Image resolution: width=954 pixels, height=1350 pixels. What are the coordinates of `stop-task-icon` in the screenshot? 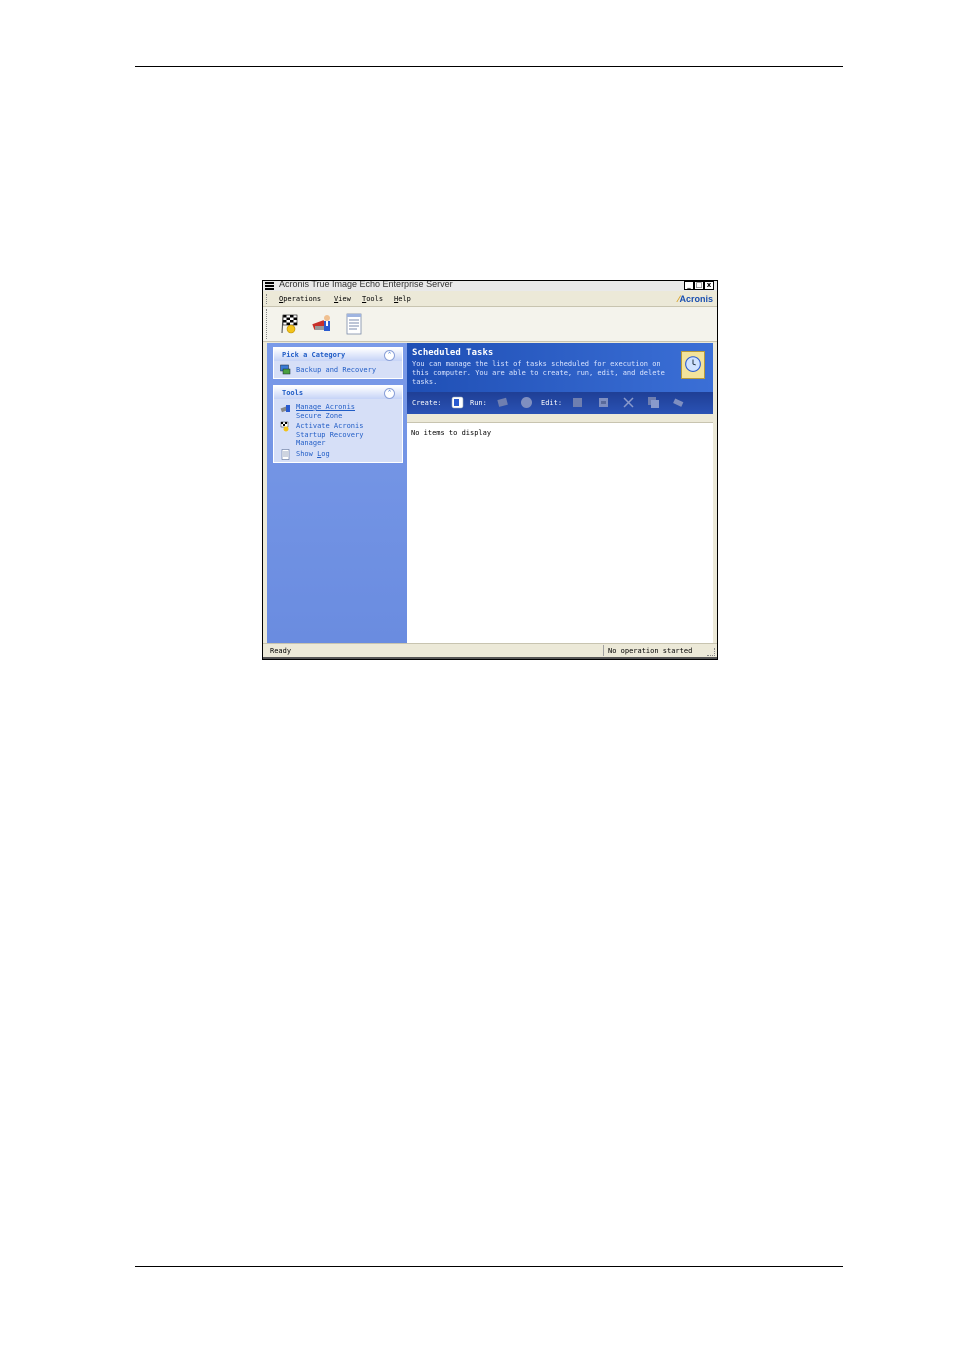 It's located at (526, 402).